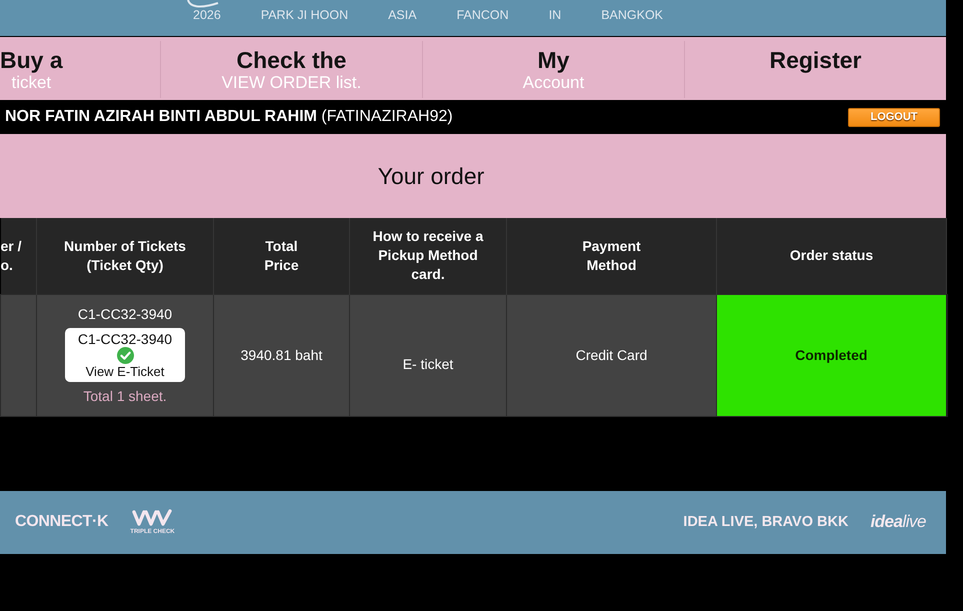 The width and height of the screenshot is (963, 611). I want to click on page-title: Your order, so click(431, 176).